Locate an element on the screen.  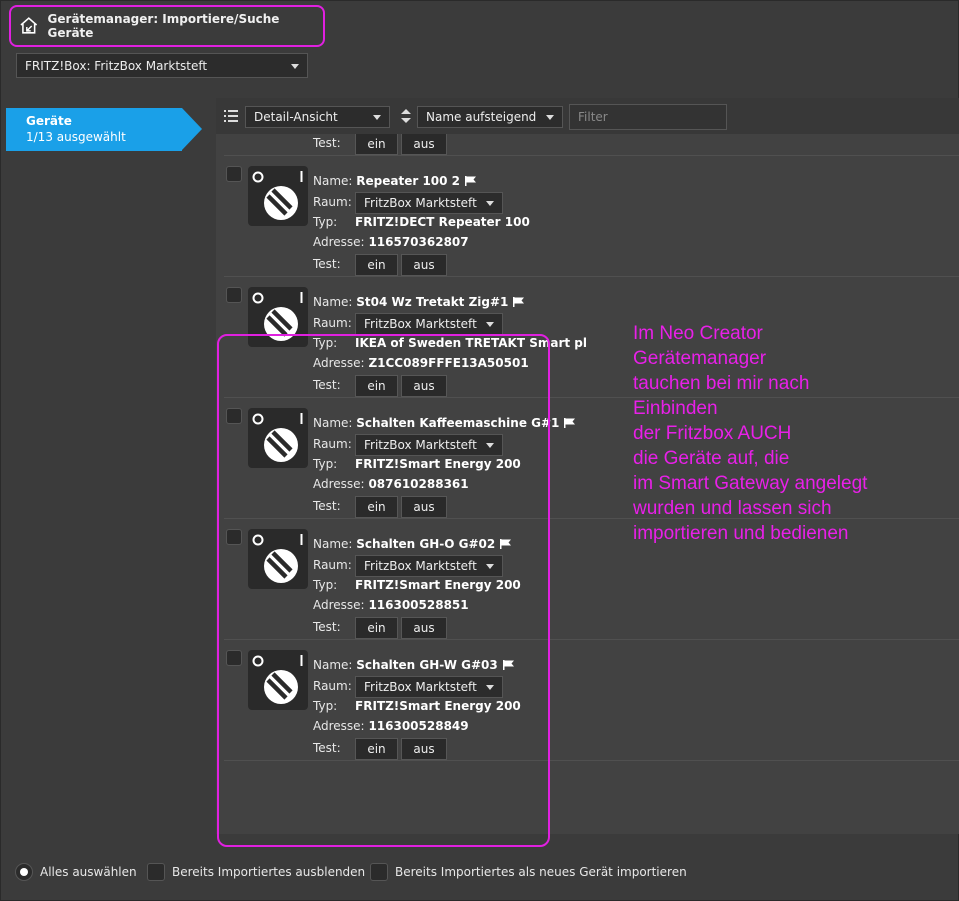
view-mode-value: Detail-Ansicht is located at coordinates (296, 117).